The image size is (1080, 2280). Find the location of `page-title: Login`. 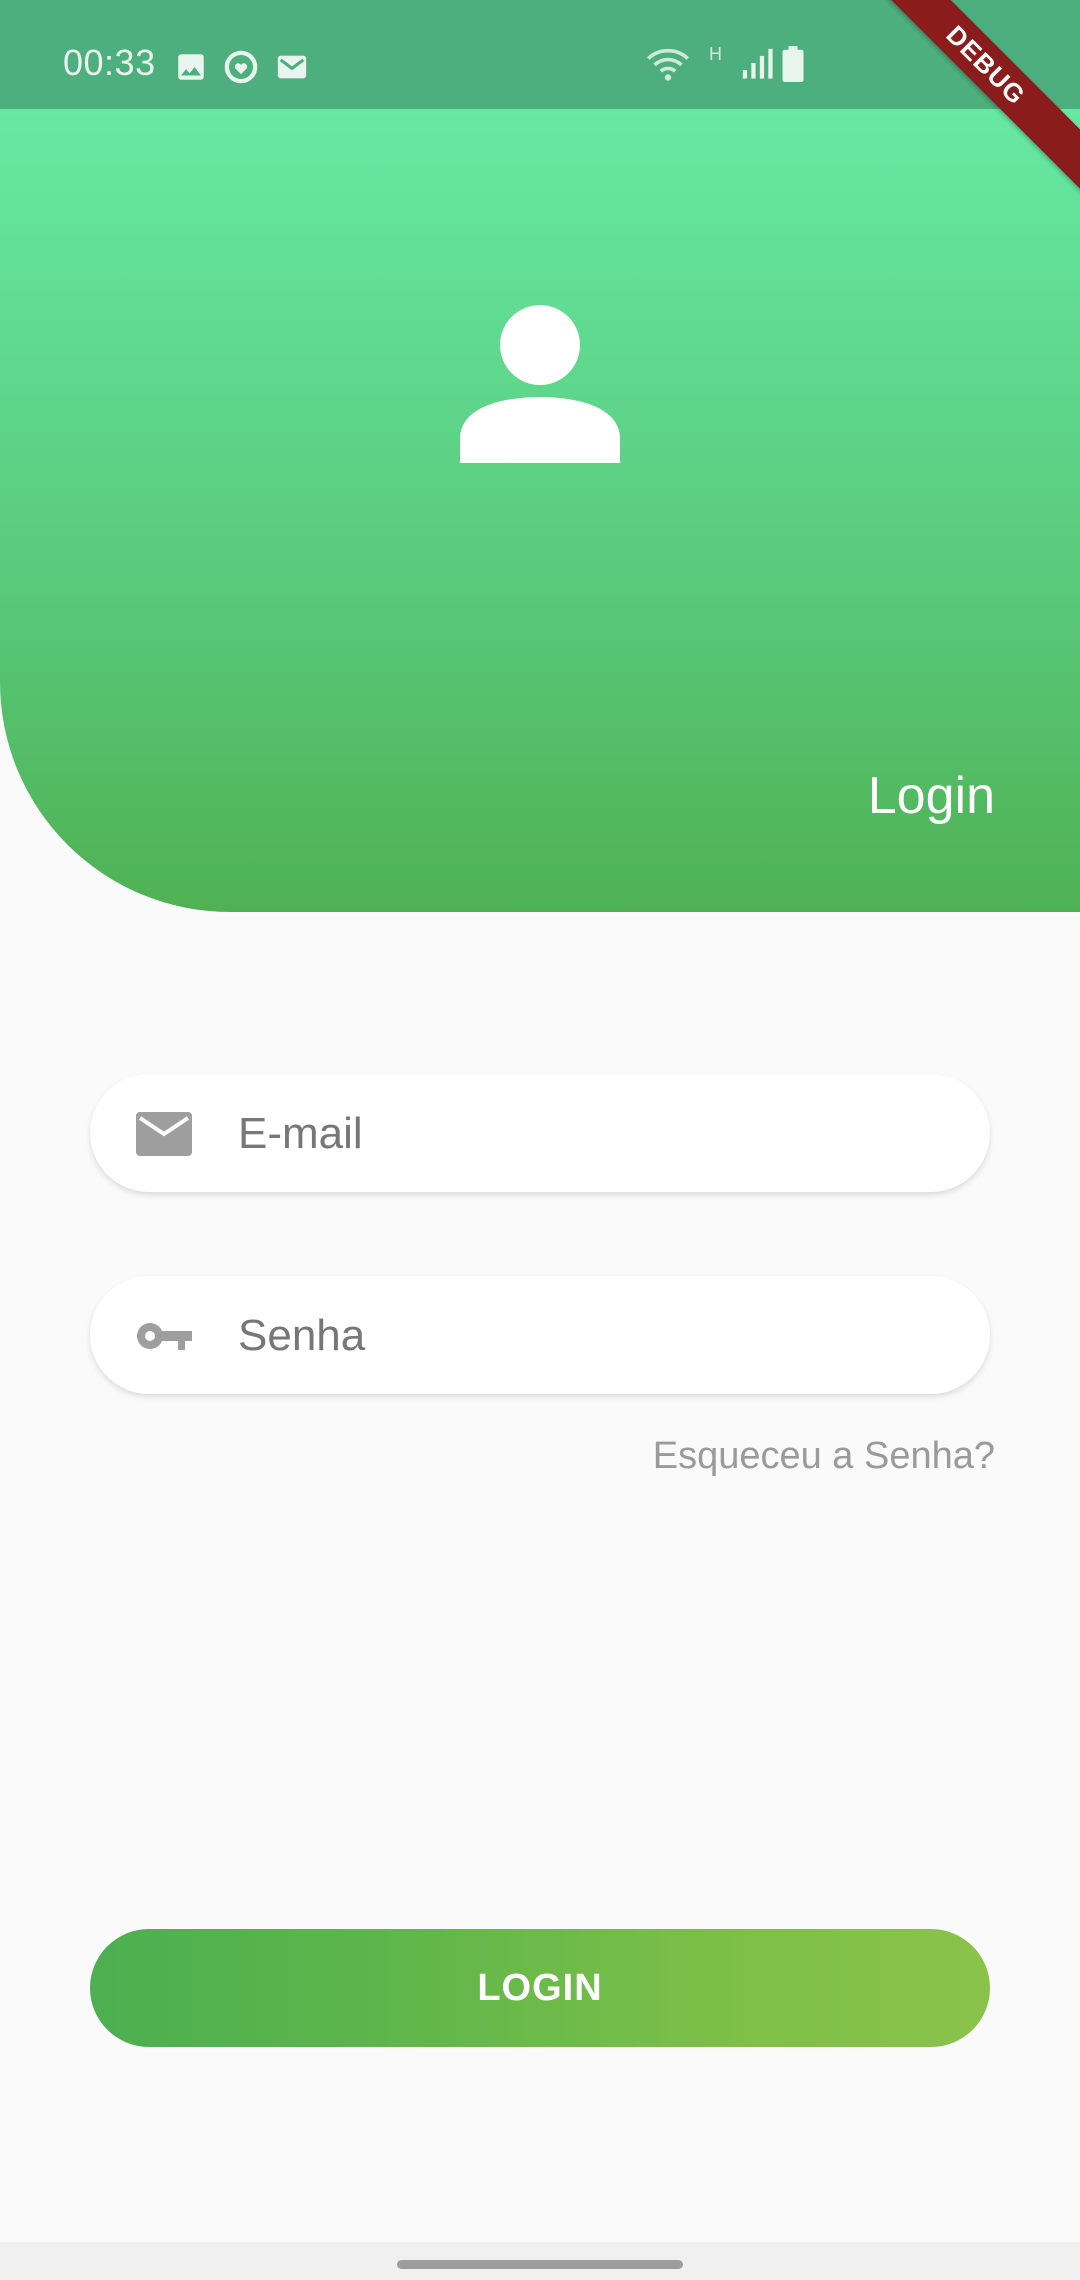

page-title: Login is located at coordinates (931, 796).